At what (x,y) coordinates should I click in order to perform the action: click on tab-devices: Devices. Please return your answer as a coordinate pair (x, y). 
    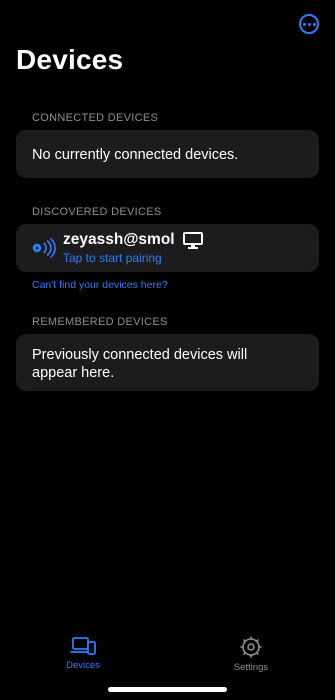
    Looking at the image, I should click on (83, 653).